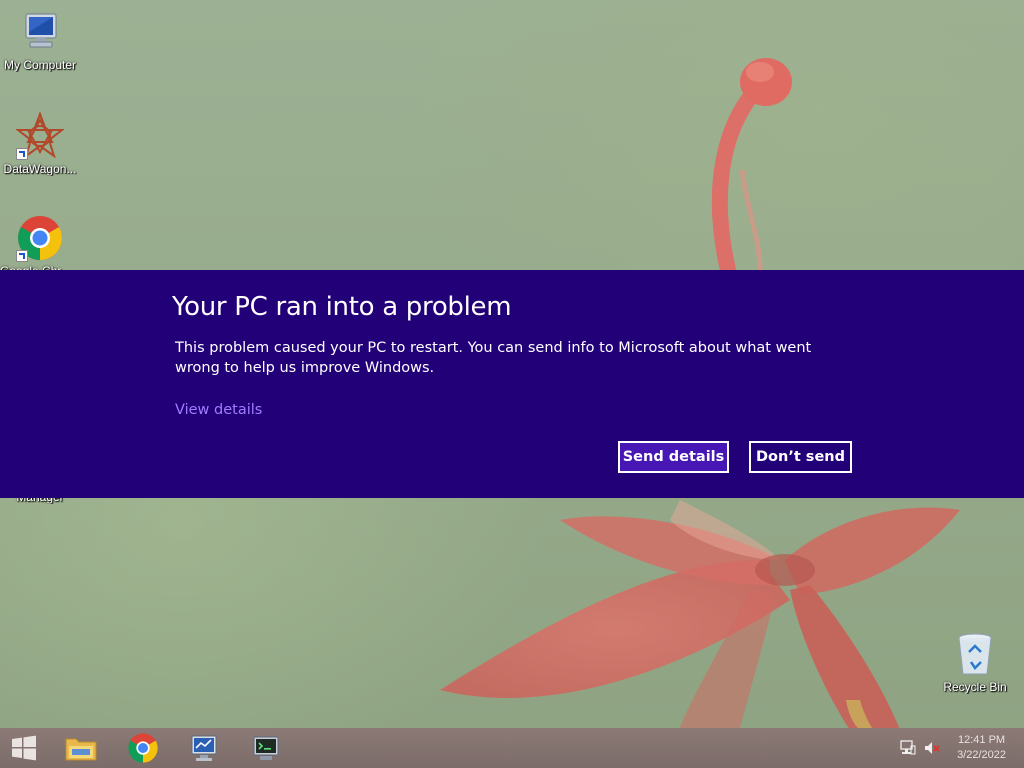 The image size is (1024, 768). Describe the element at coordinates (981, 755) in the screenshot. I see `clock-date: 3/22/2022` at that location.